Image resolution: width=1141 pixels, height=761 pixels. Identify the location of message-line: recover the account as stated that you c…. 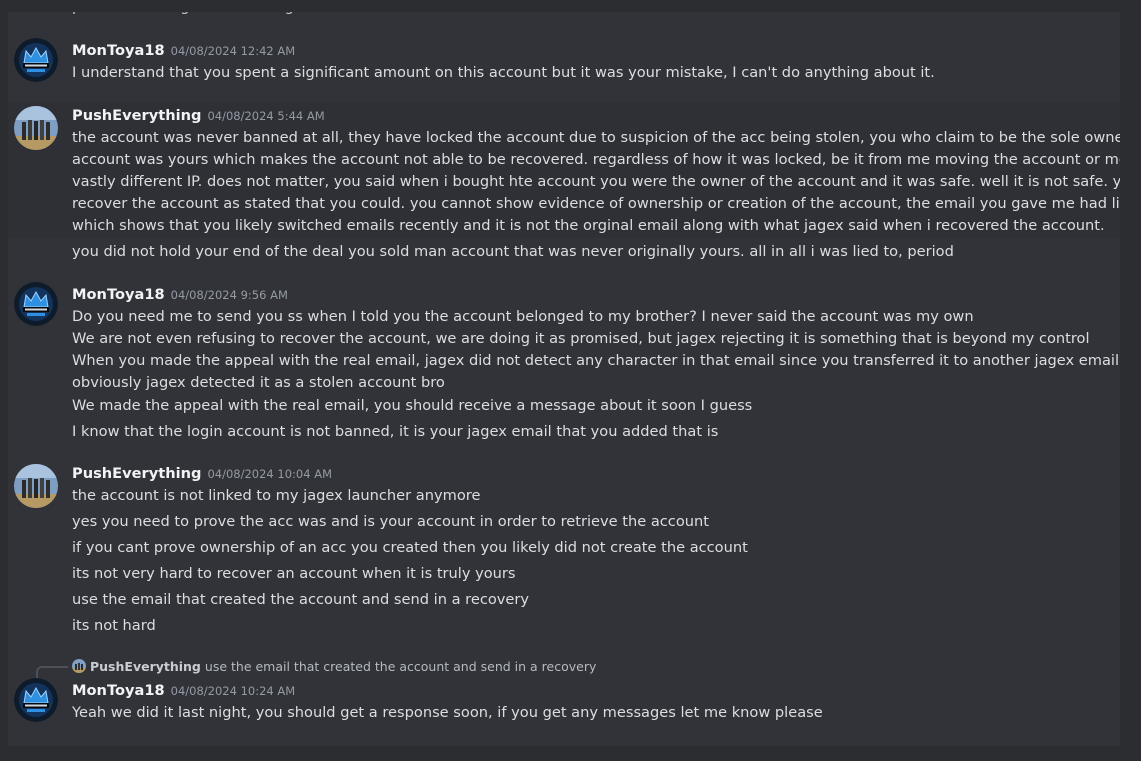
(596, 203).